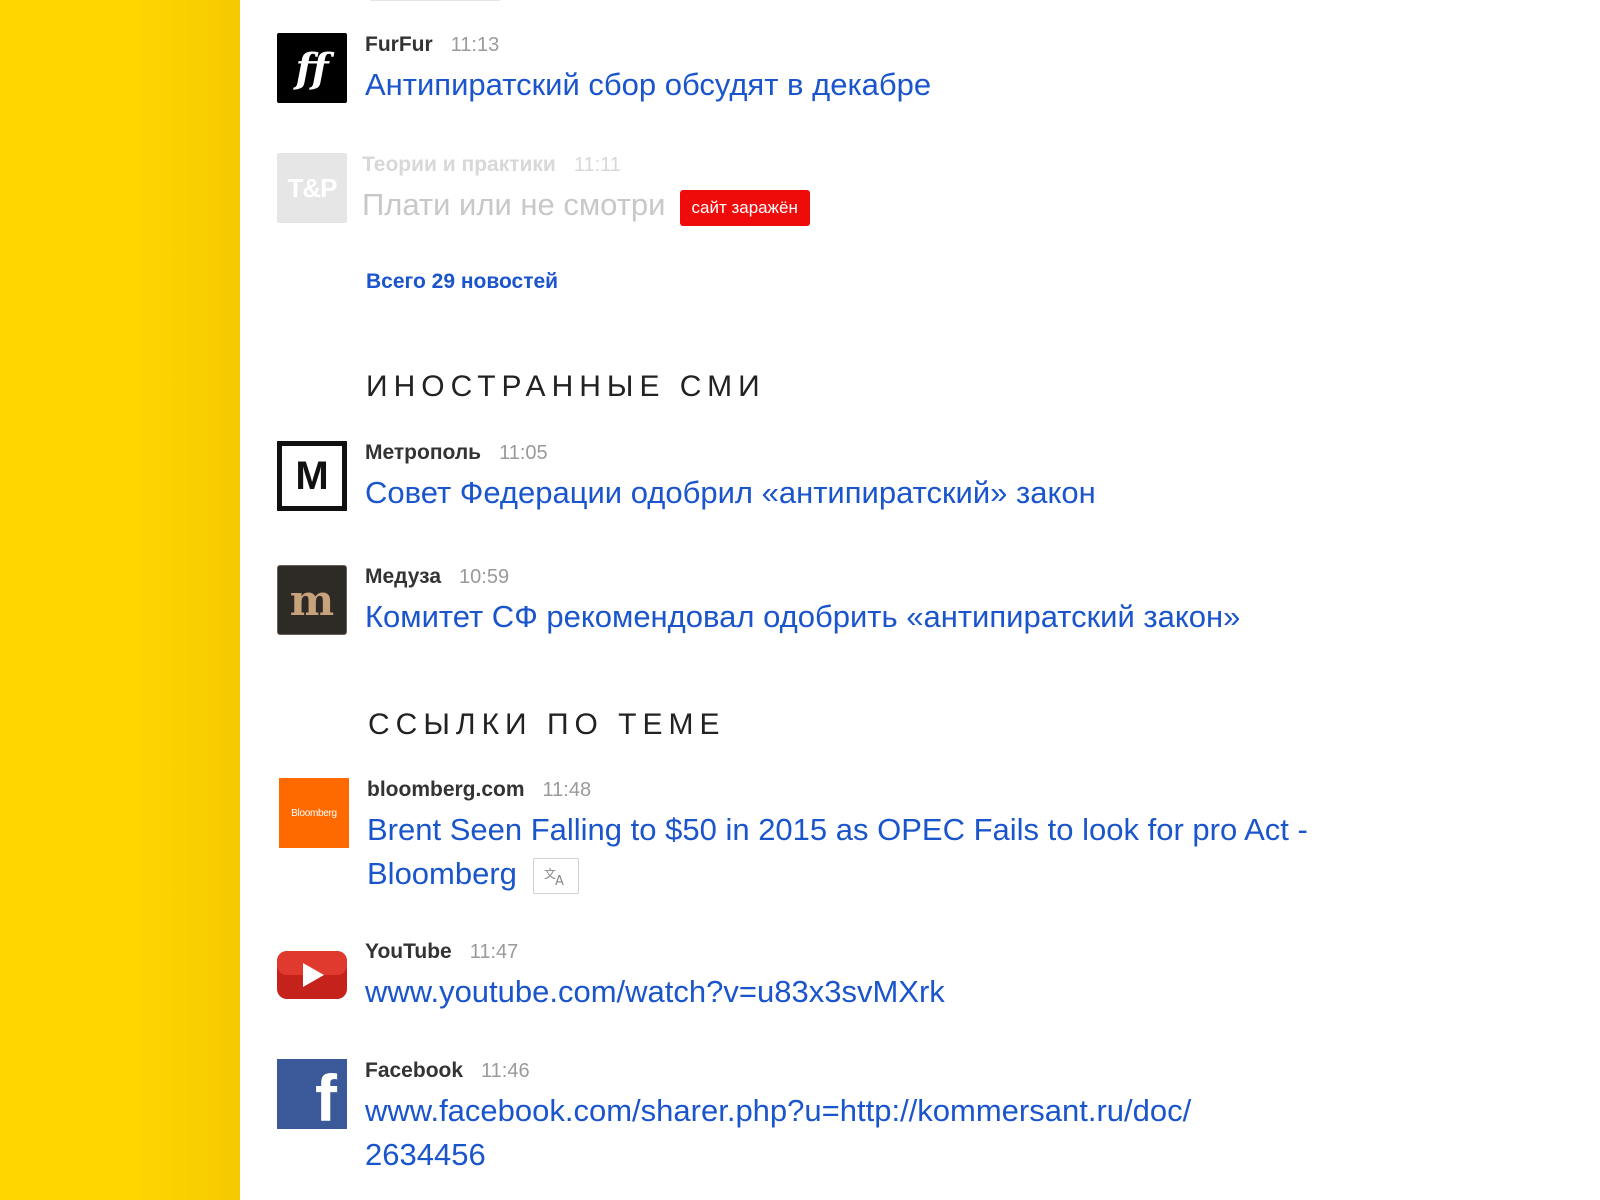 This screenshot has width=1600, height=1200. What do you see at coordinates (423, 452) in the screenshot?
I see `news-source: Метрополь` at bounding box center [423, 452].